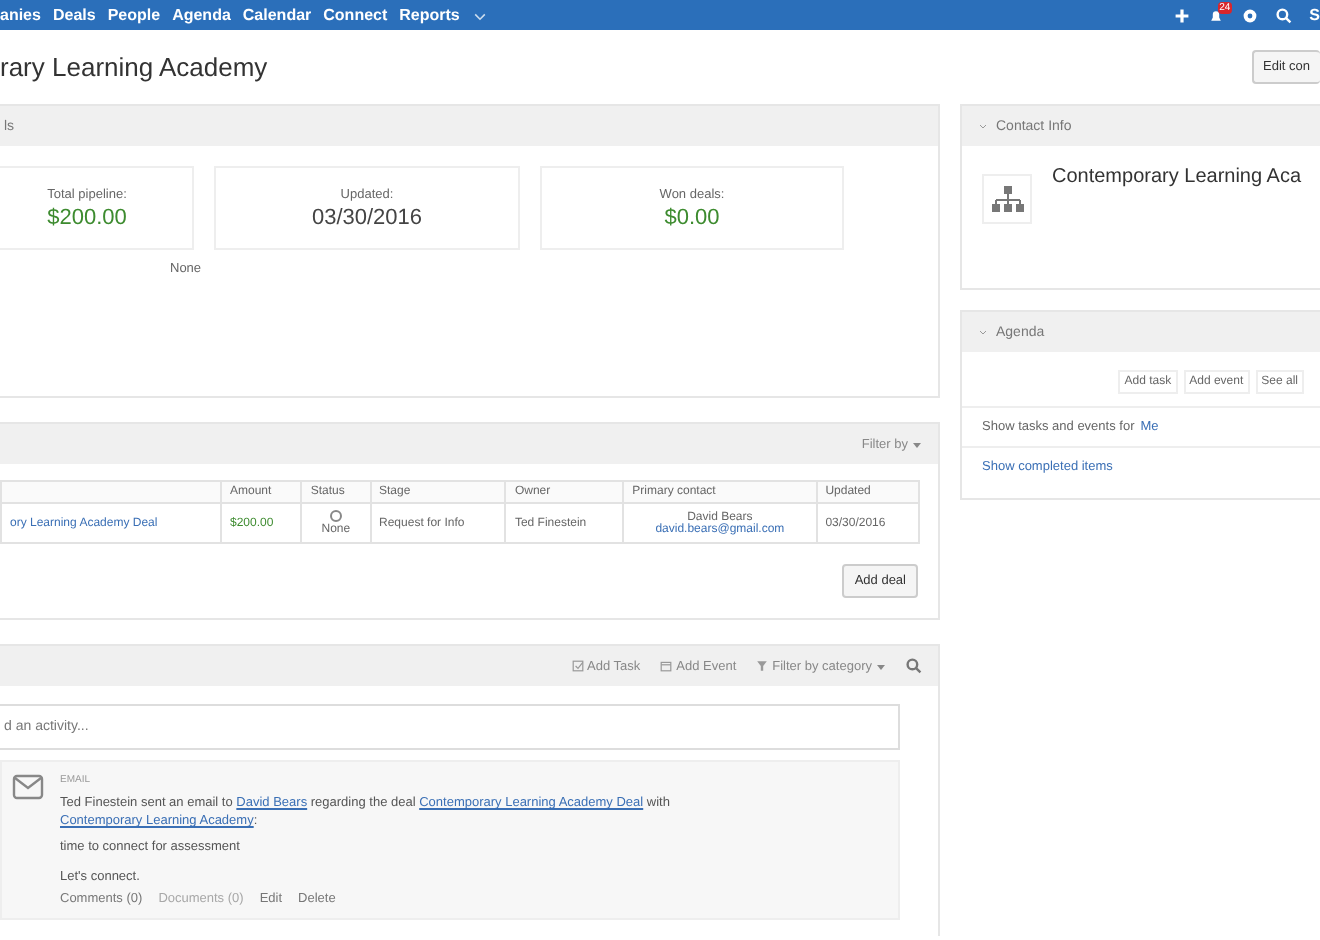 The height and width of the screenshot is (940, 1320). I want to click on nav-link: Agenda, so click(201, 15).